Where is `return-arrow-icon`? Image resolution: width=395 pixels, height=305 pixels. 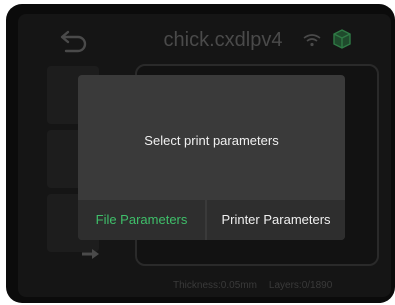
return-arrow-icon is located at coordinates (75, 41).